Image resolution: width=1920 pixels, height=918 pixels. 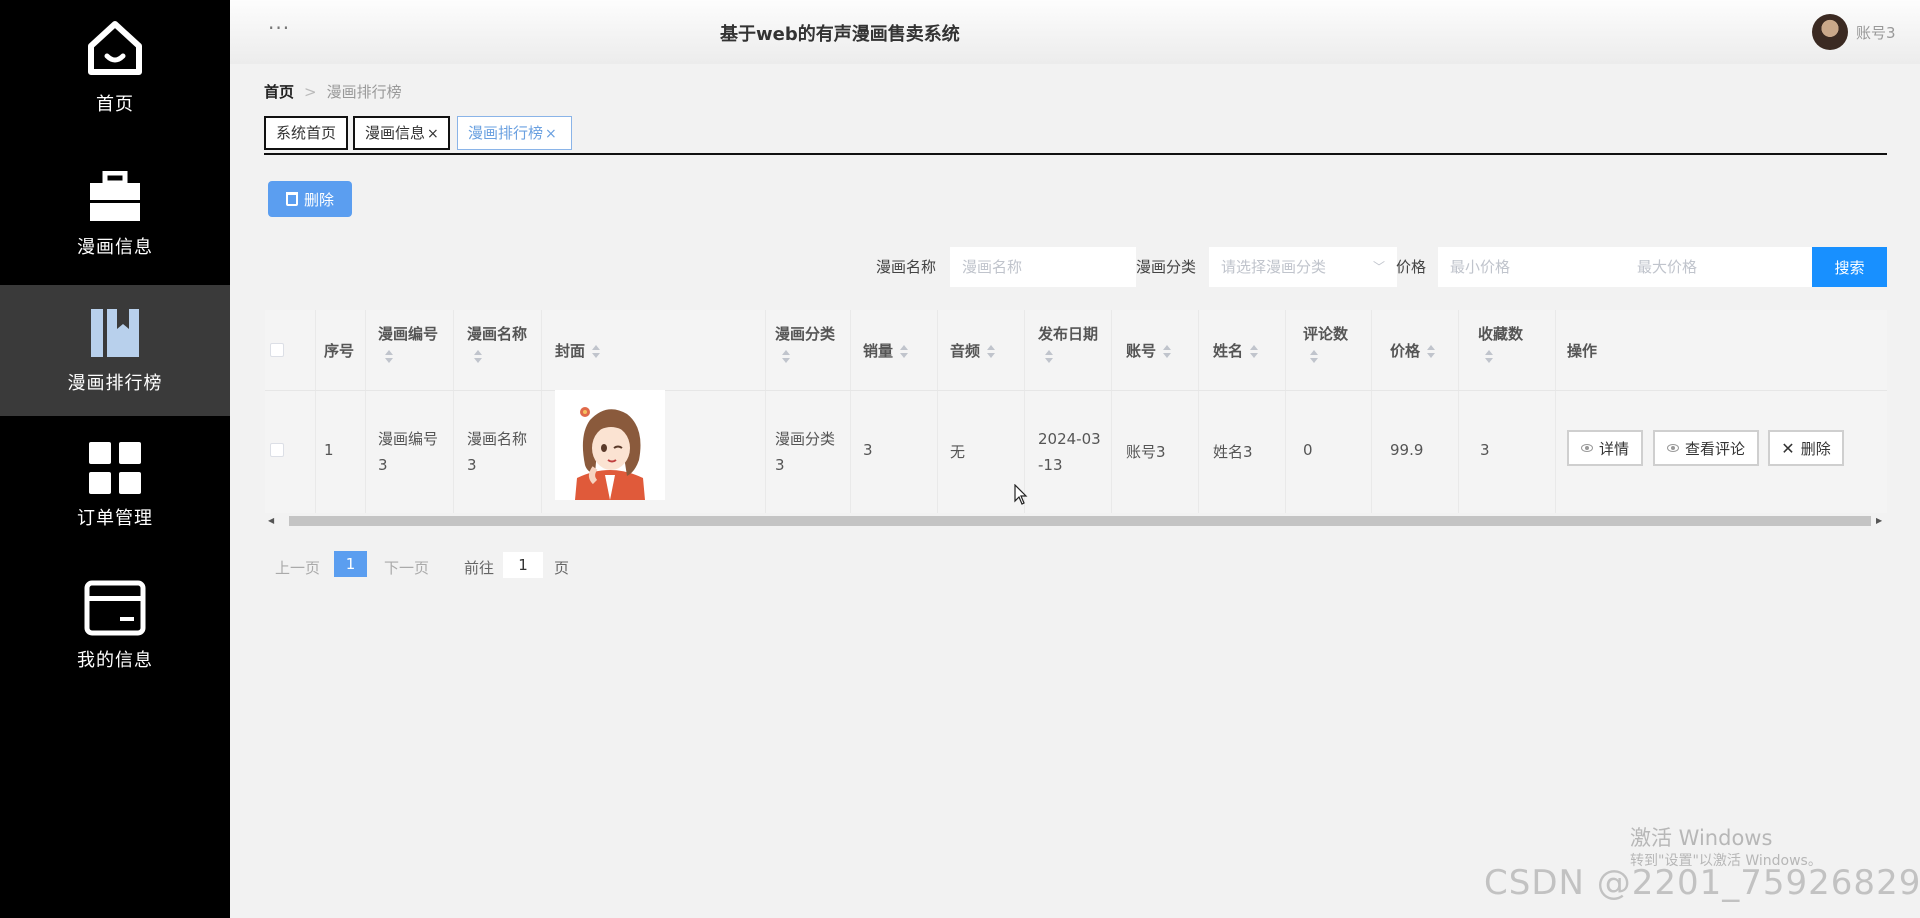 I want to click on min-price-input, so click(x=1531, y=267).